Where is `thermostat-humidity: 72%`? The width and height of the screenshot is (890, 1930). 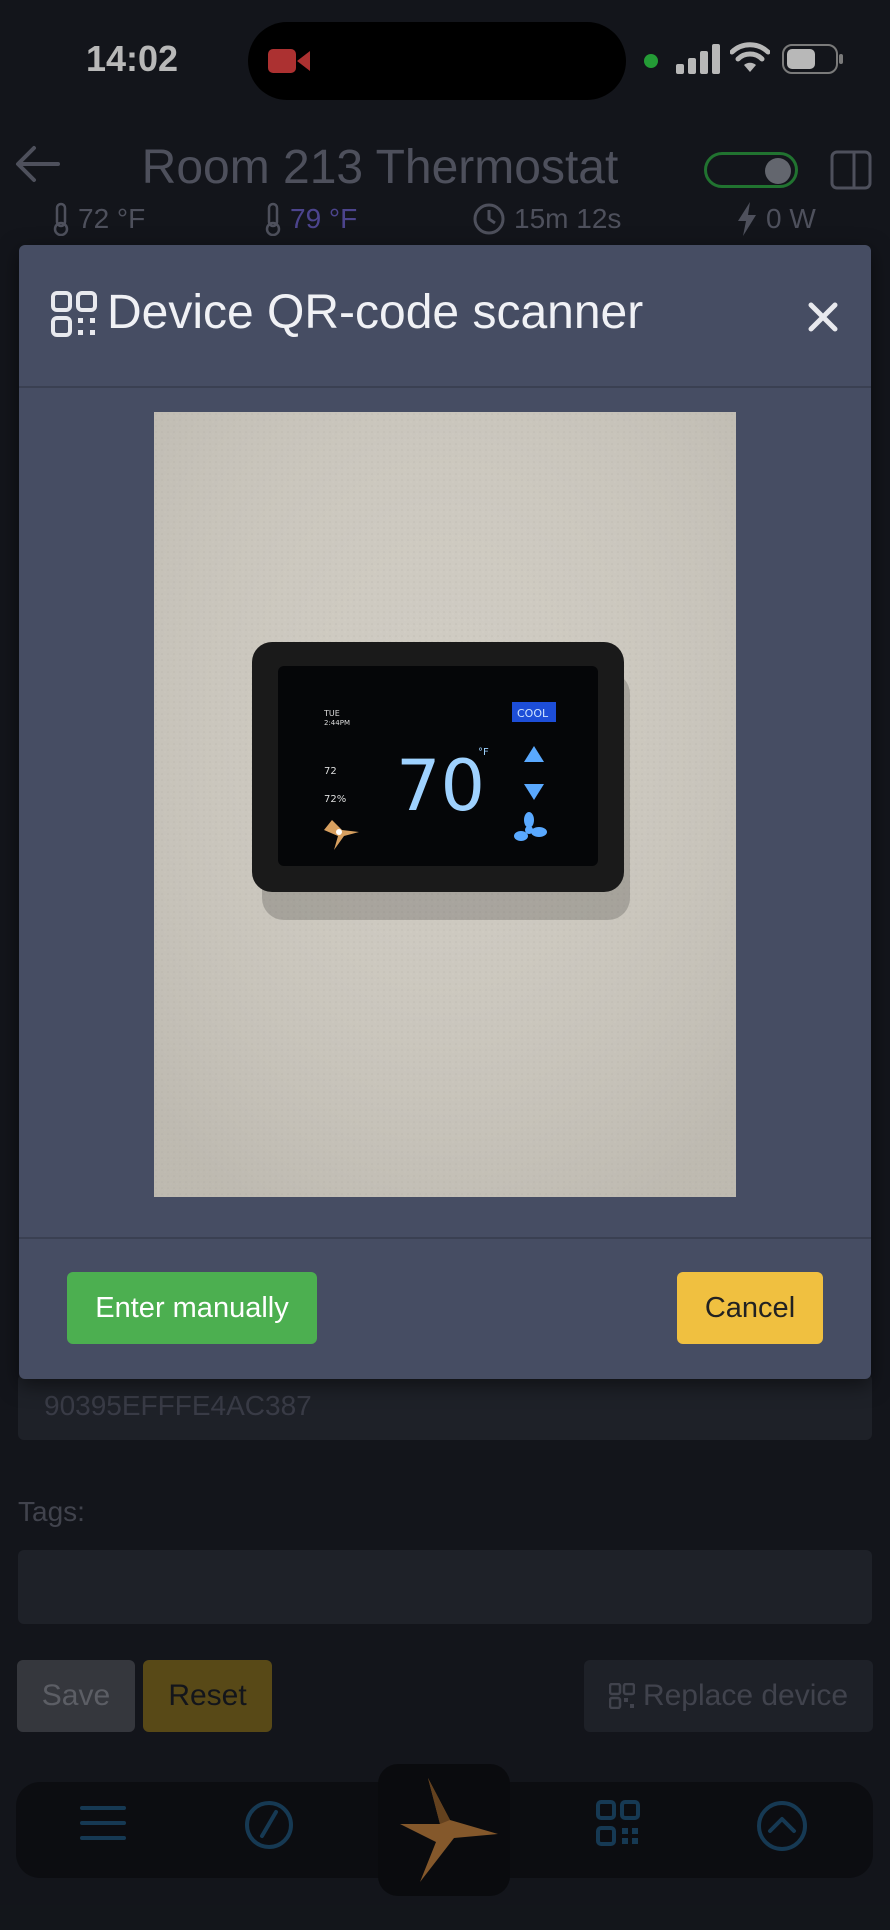
thermostat-humidity: 72% is located at coordinates (335, 799).